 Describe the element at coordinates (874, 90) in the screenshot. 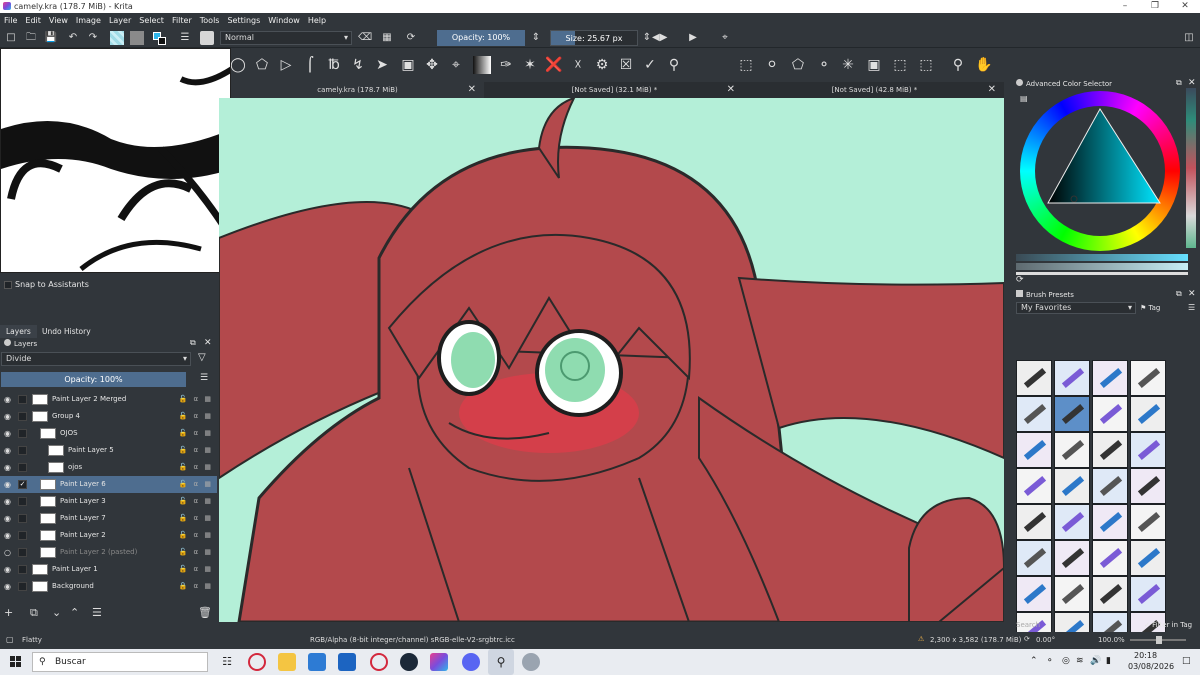

I see `doc-tab-not-saved-2: [Not Saved] (42.8 MiB) * ✕` at that location.